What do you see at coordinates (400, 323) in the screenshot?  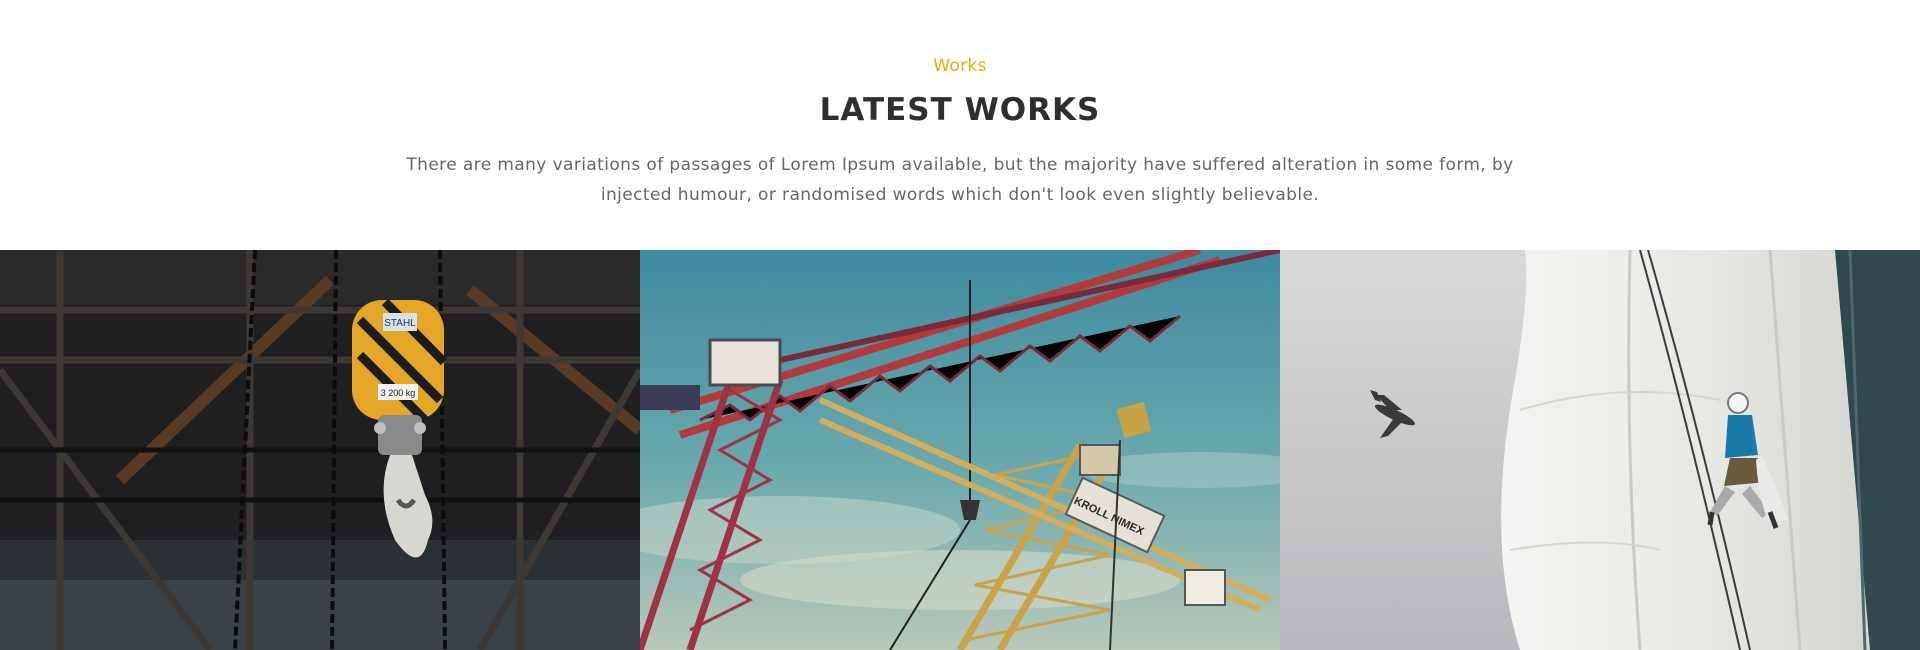 I see `hook-brand-label: STAHL` at bounding box center [400, 323].